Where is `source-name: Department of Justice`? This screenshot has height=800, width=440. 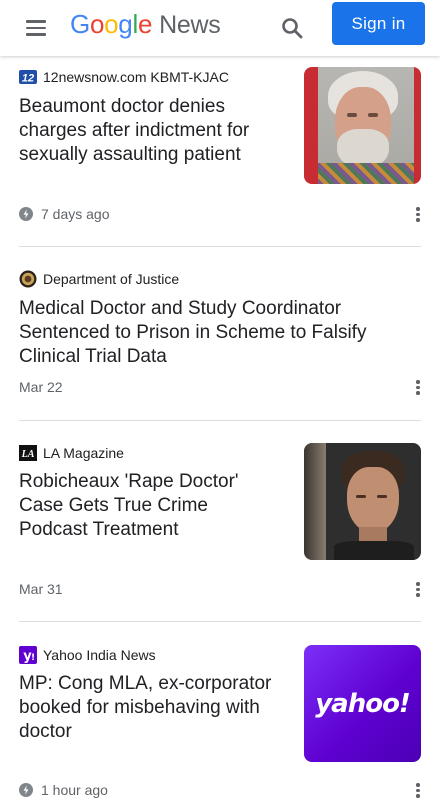
source-name: Department of Justice is located at coordinates (111, 279).